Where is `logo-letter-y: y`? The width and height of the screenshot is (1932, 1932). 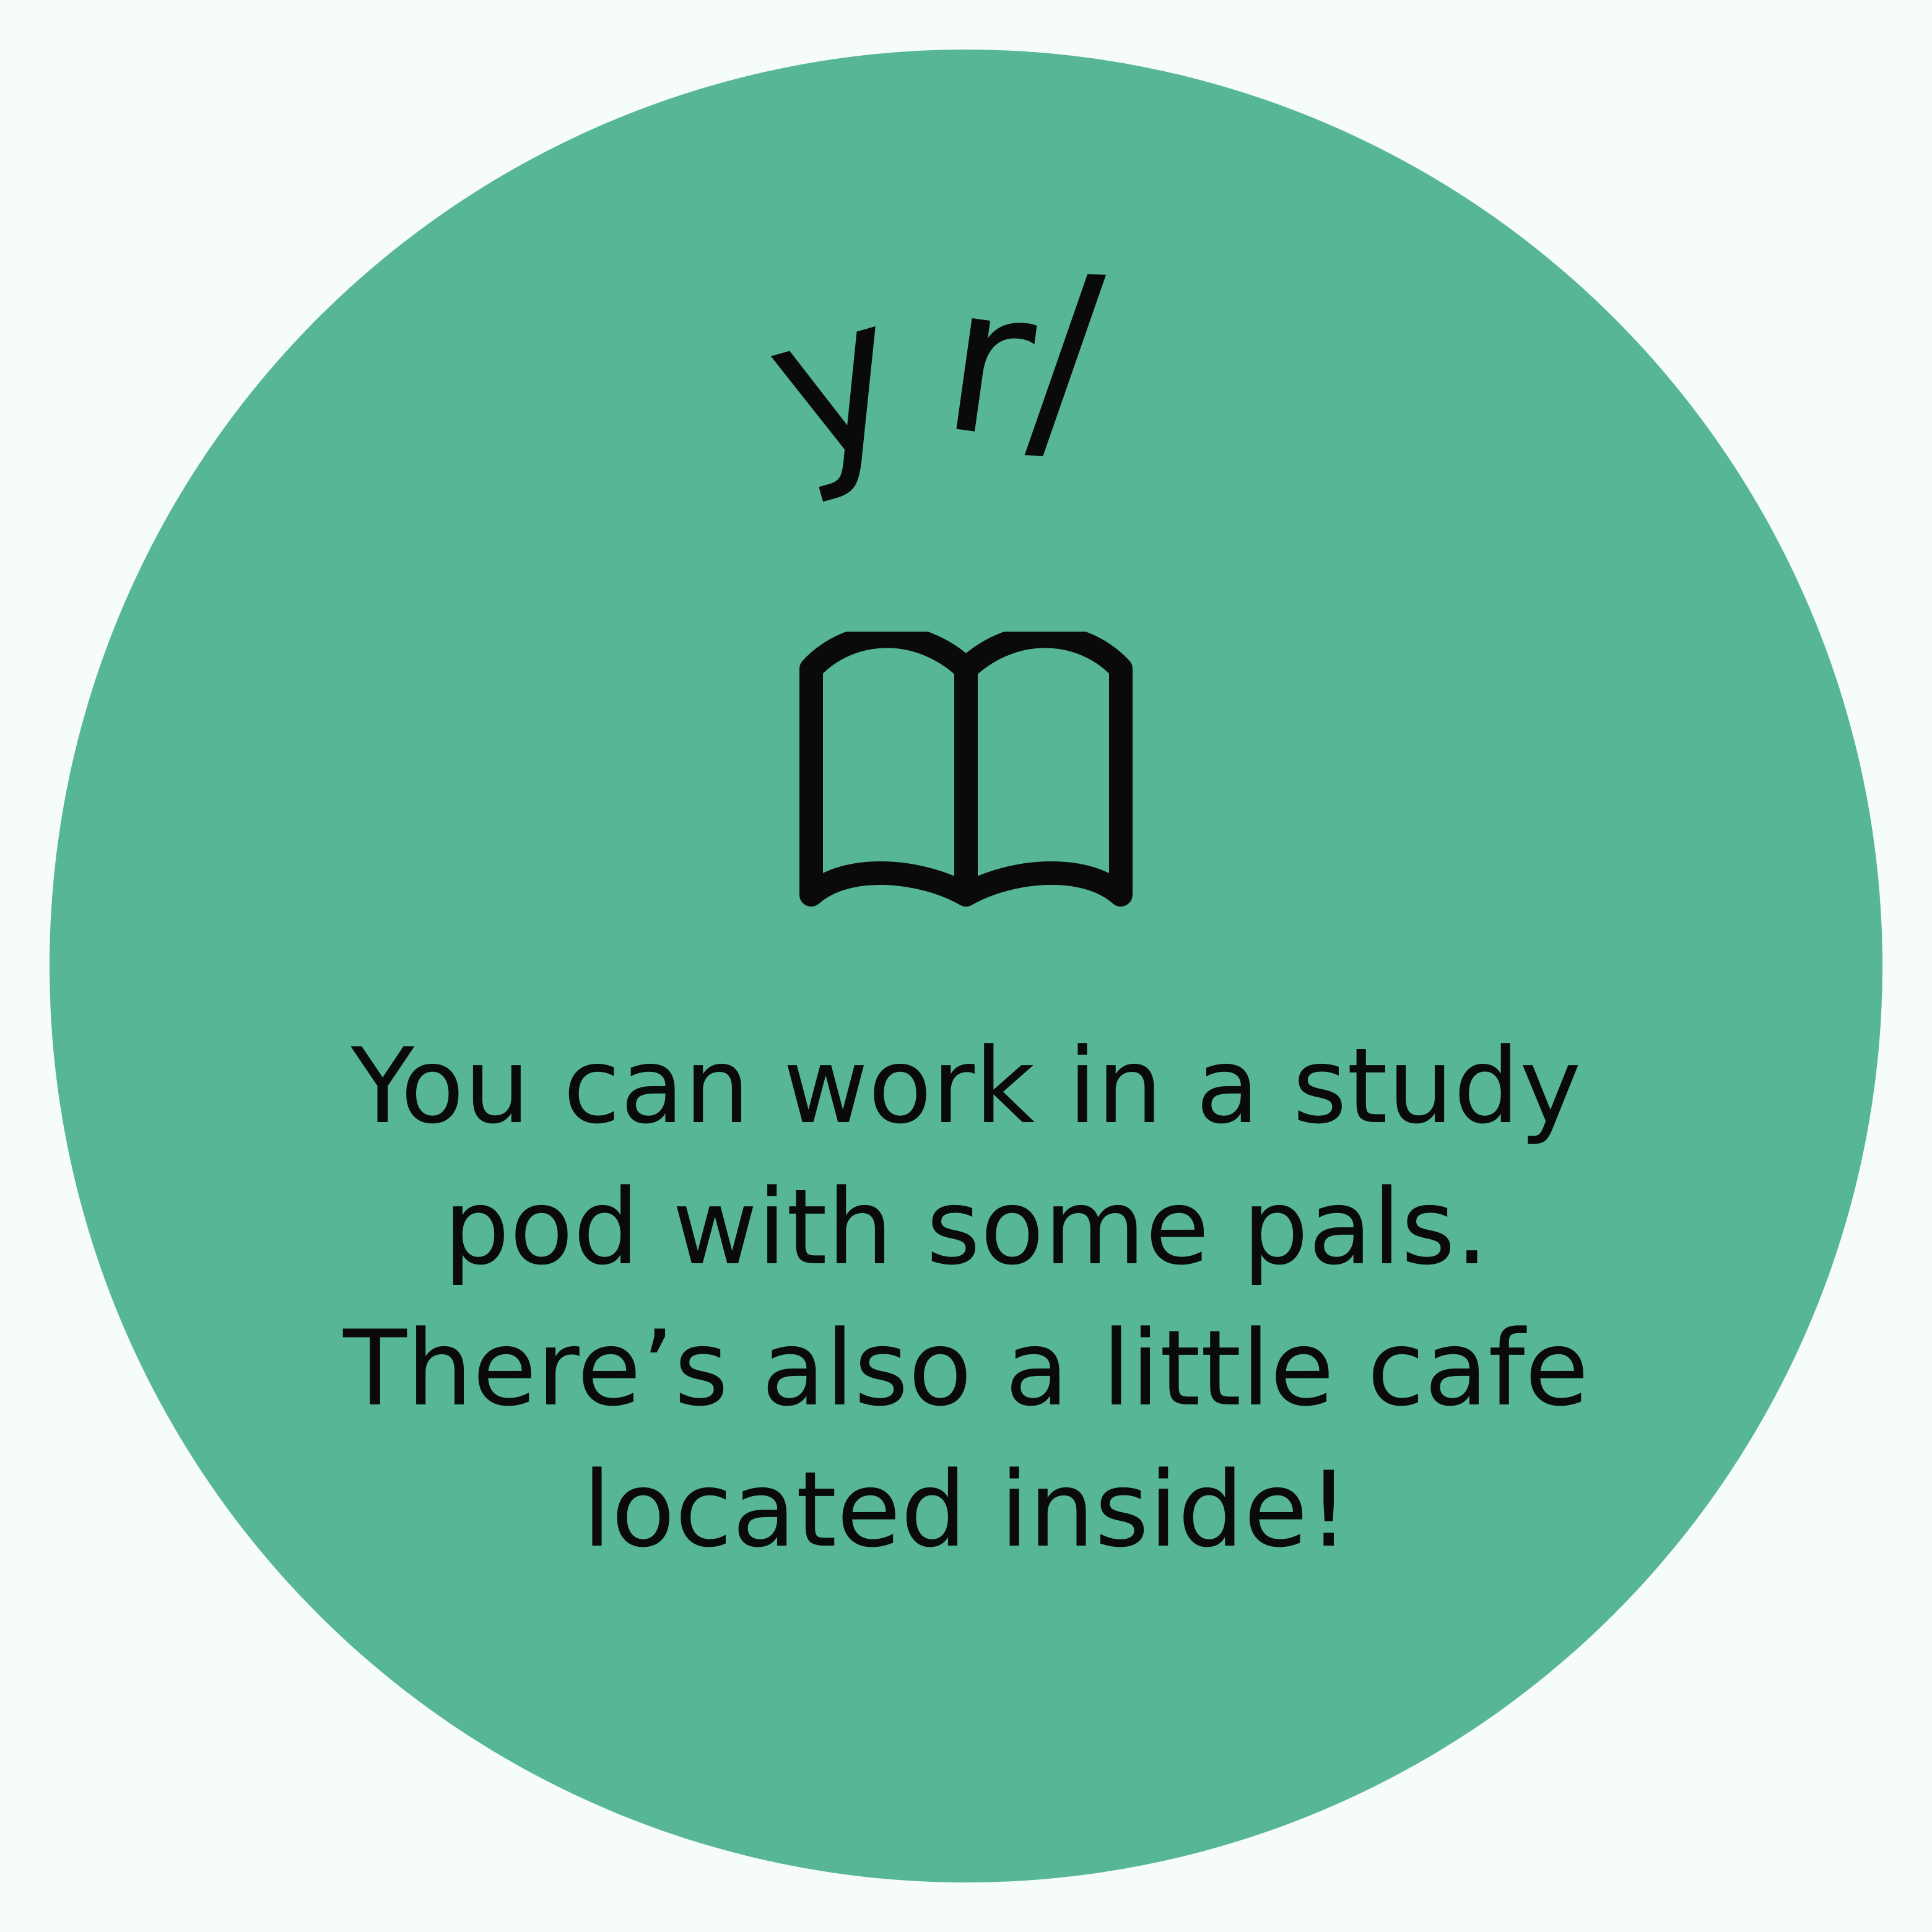
logo-letter-y: y is located at coordinates (834, 381).